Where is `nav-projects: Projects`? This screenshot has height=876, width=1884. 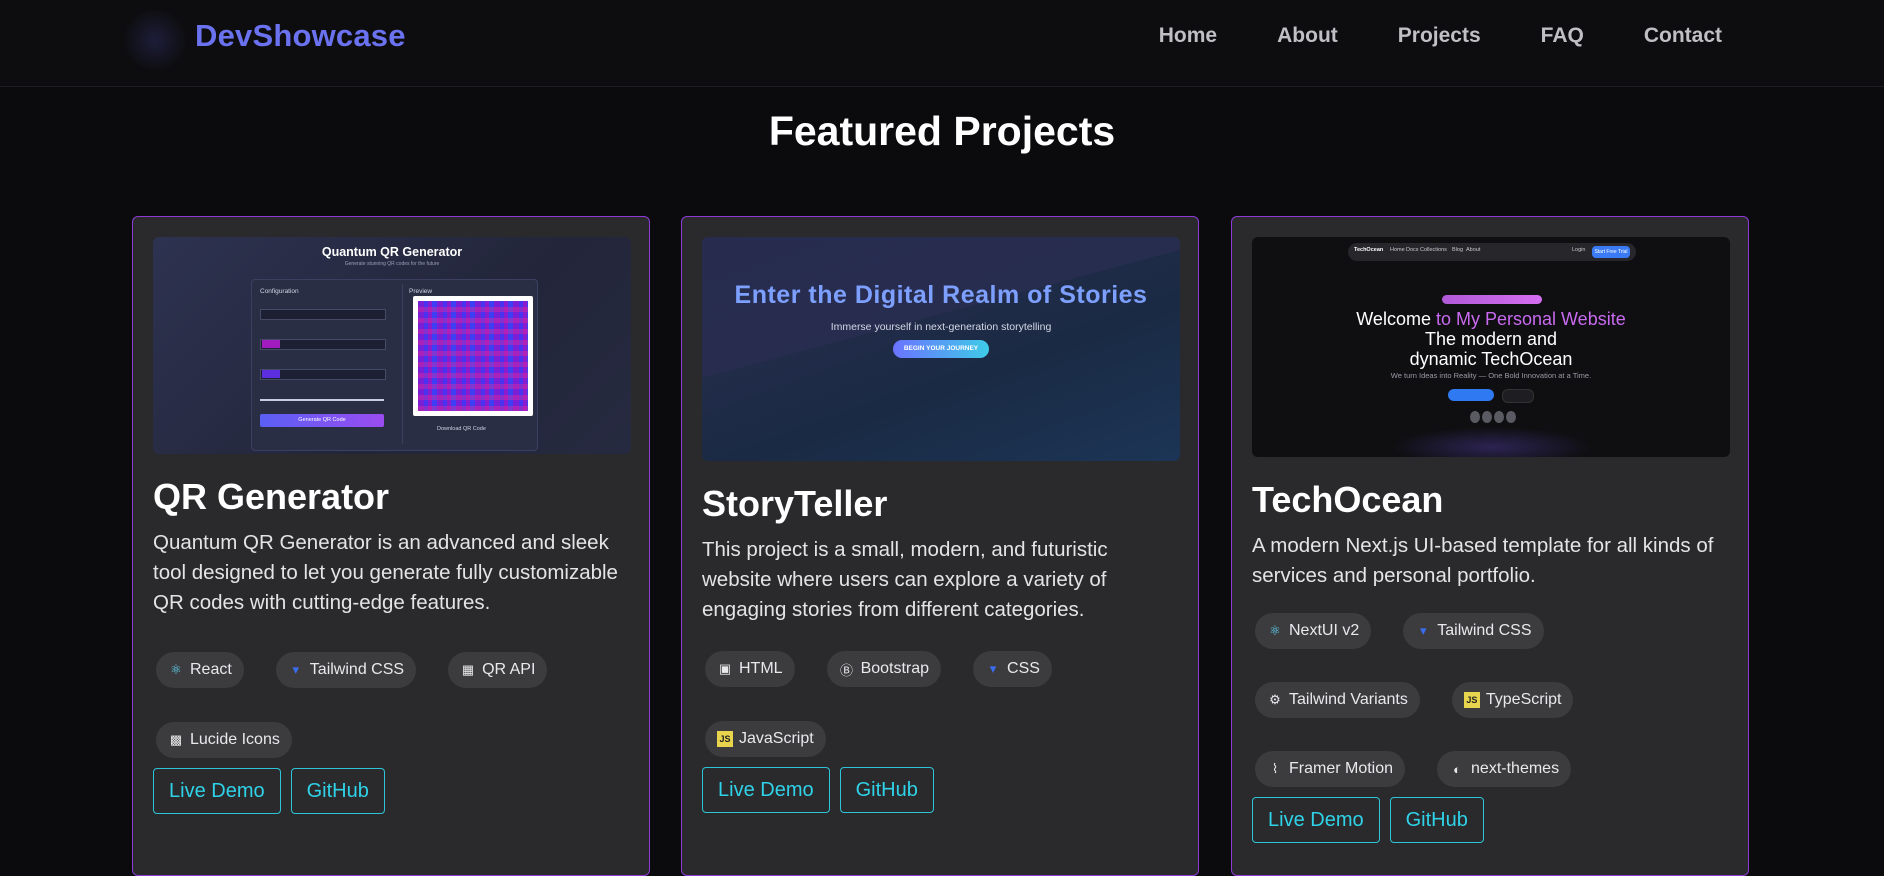
nav-projects: Projects is located at coordinates (1439, 36).